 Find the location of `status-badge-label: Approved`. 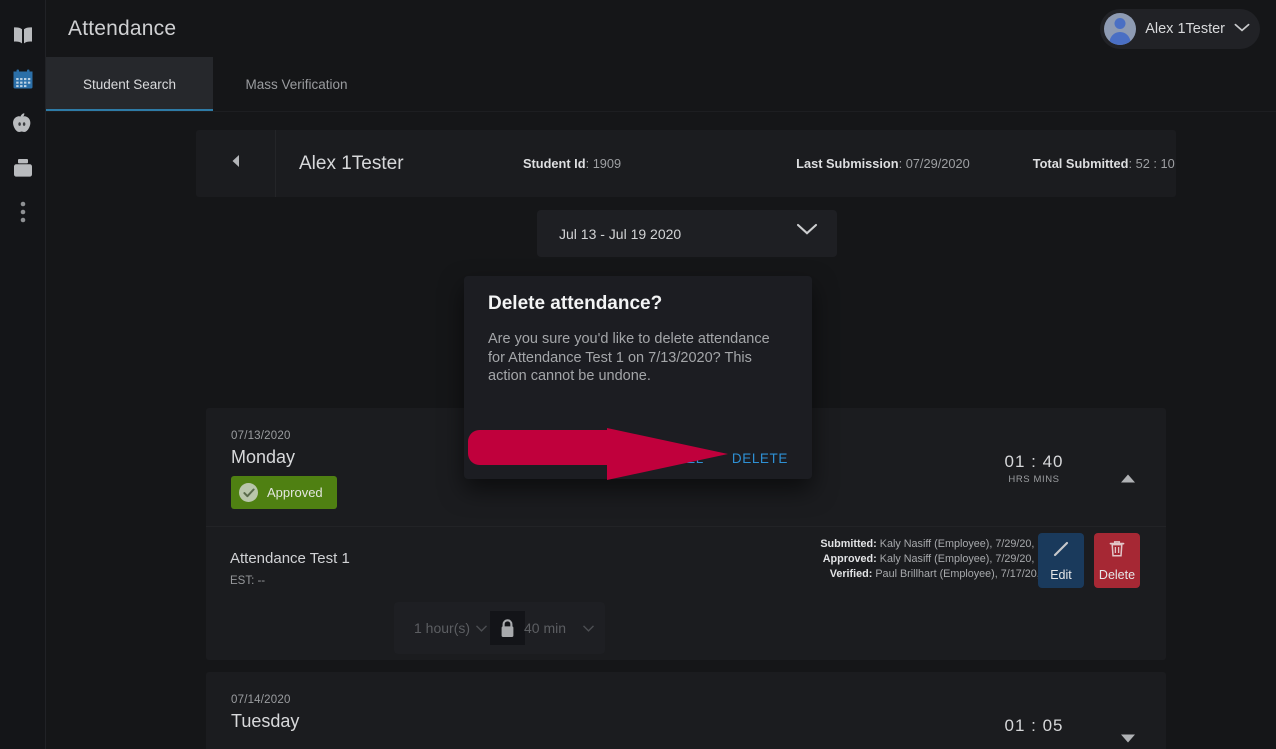

status-badge-label: Approved is located at coordinates (295, 492).